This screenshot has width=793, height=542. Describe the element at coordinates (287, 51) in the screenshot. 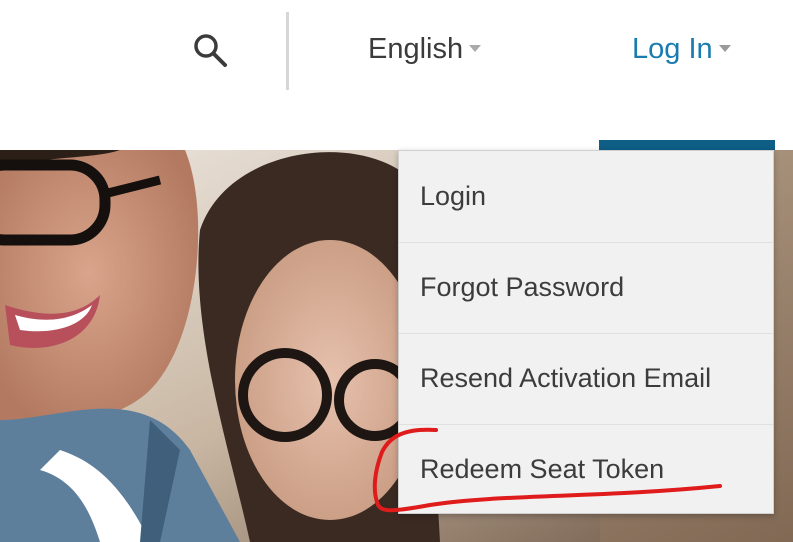

I see `header-divider` at that location.